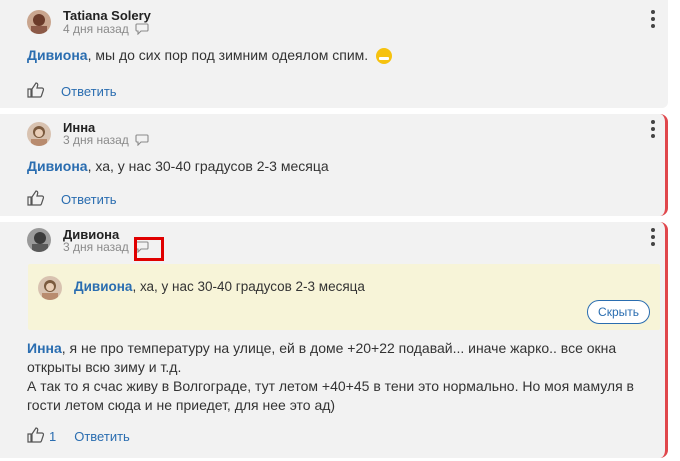 This screenshot has width=680, height=461. I want to click on comment-meta: 3 дня назад, so click(106, 140).